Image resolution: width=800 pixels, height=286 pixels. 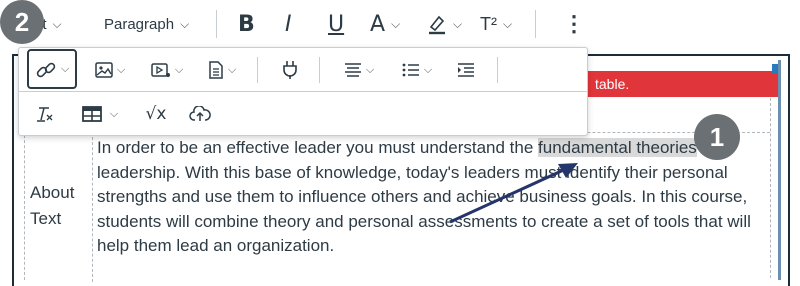 I want to click on table-icon, so click(x=91, y=114).